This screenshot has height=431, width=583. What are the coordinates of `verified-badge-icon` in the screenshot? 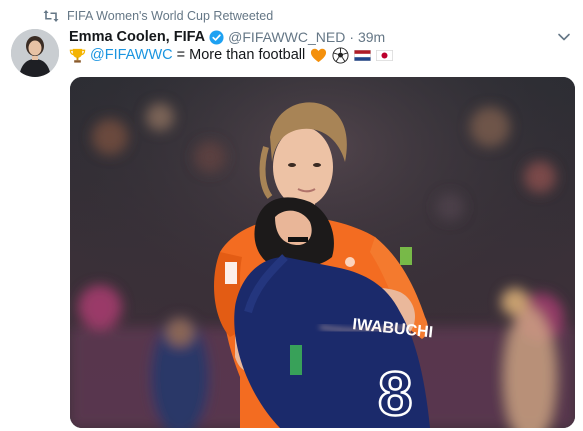 It's located at (216, 37).